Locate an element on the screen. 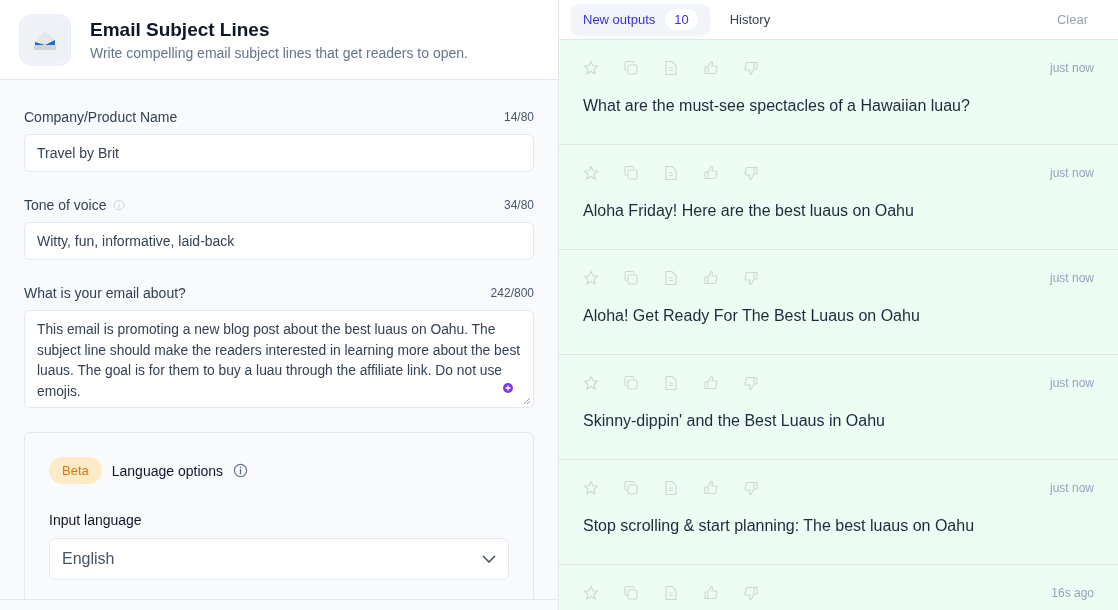 The height and width of the screenshot is (610, 1118). text-area: This email is promoting a new blog post about the best luaus on Oahu. The subject line should make the readers interested in learning more about the best luaus. The goal is for them to buy a luau through the affiliate link. Do not use emojis. is located at coordinates (279, 359).